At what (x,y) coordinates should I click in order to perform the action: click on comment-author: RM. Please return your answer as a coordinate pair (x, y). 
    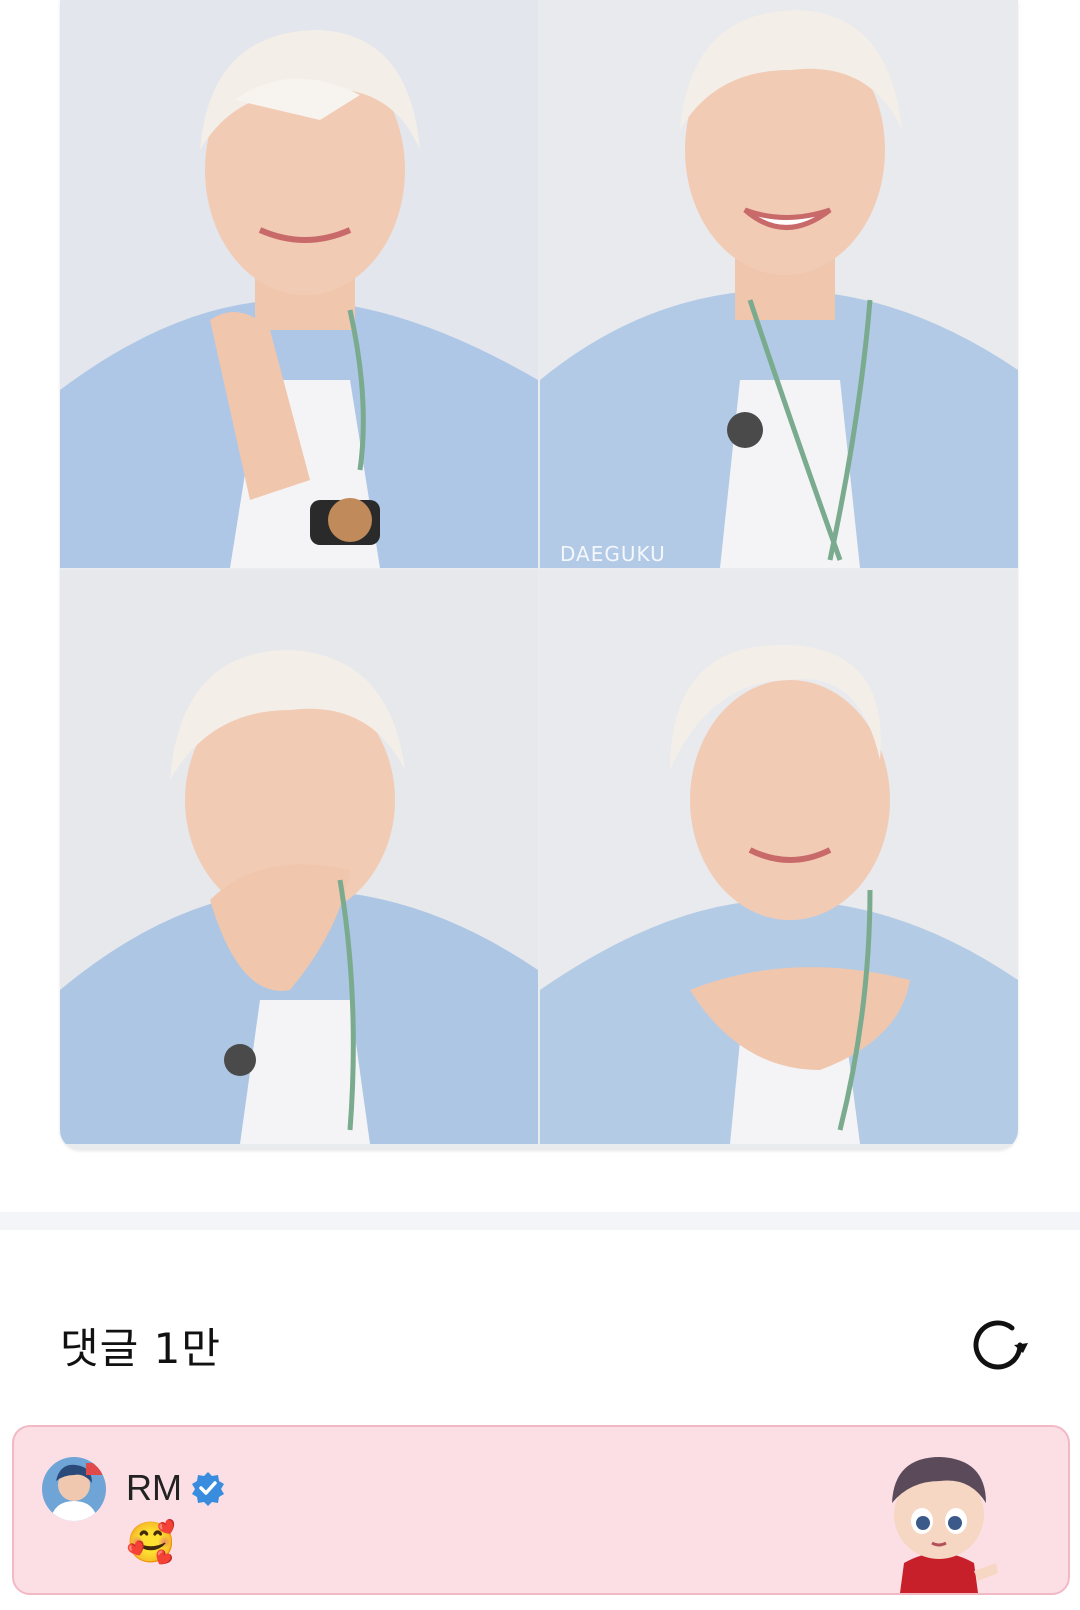
    Looking at the image, I should click on (176, 1488).